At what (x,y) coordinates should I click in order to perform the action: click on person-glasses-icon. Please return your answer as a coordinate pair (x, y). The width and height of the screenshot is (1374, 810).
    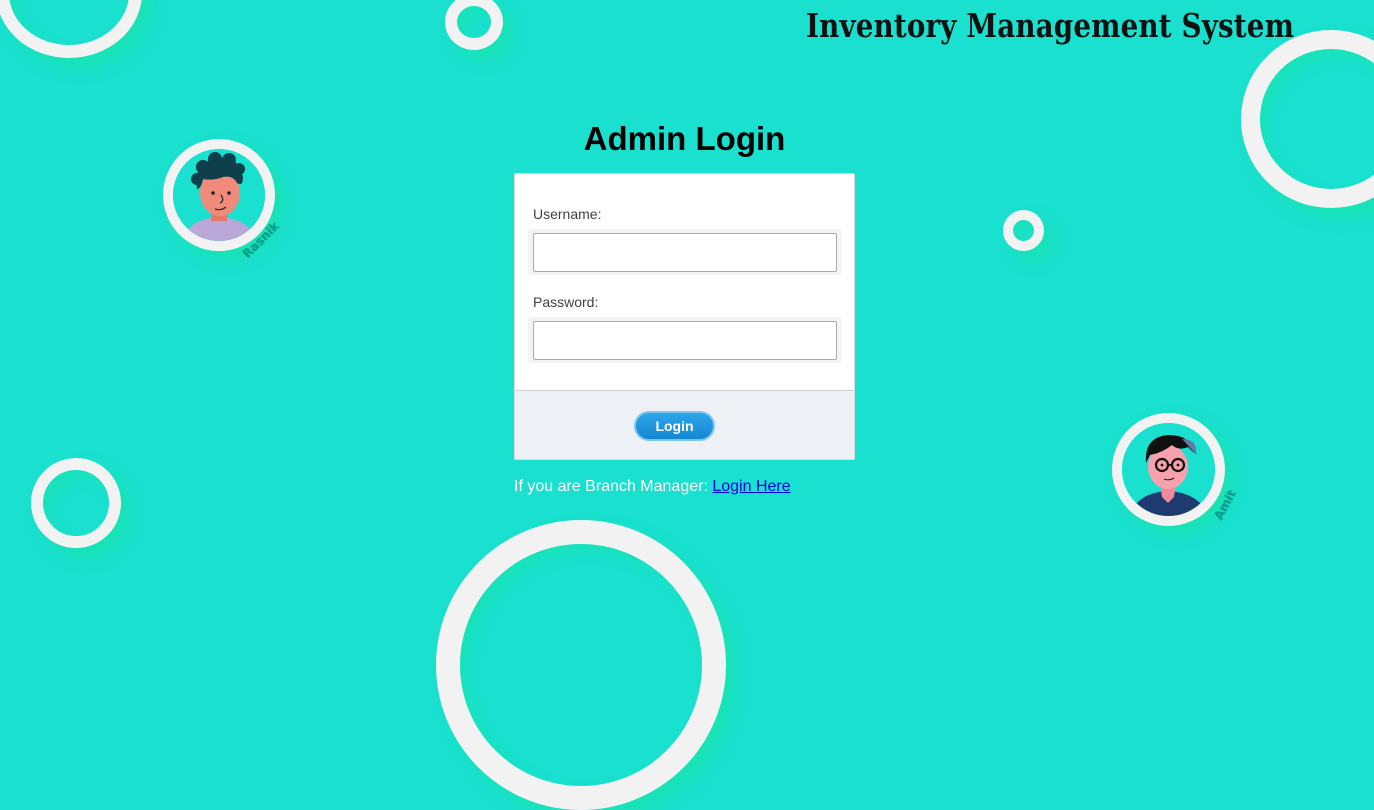
    Looking at the image, I should click on (1168, 469).